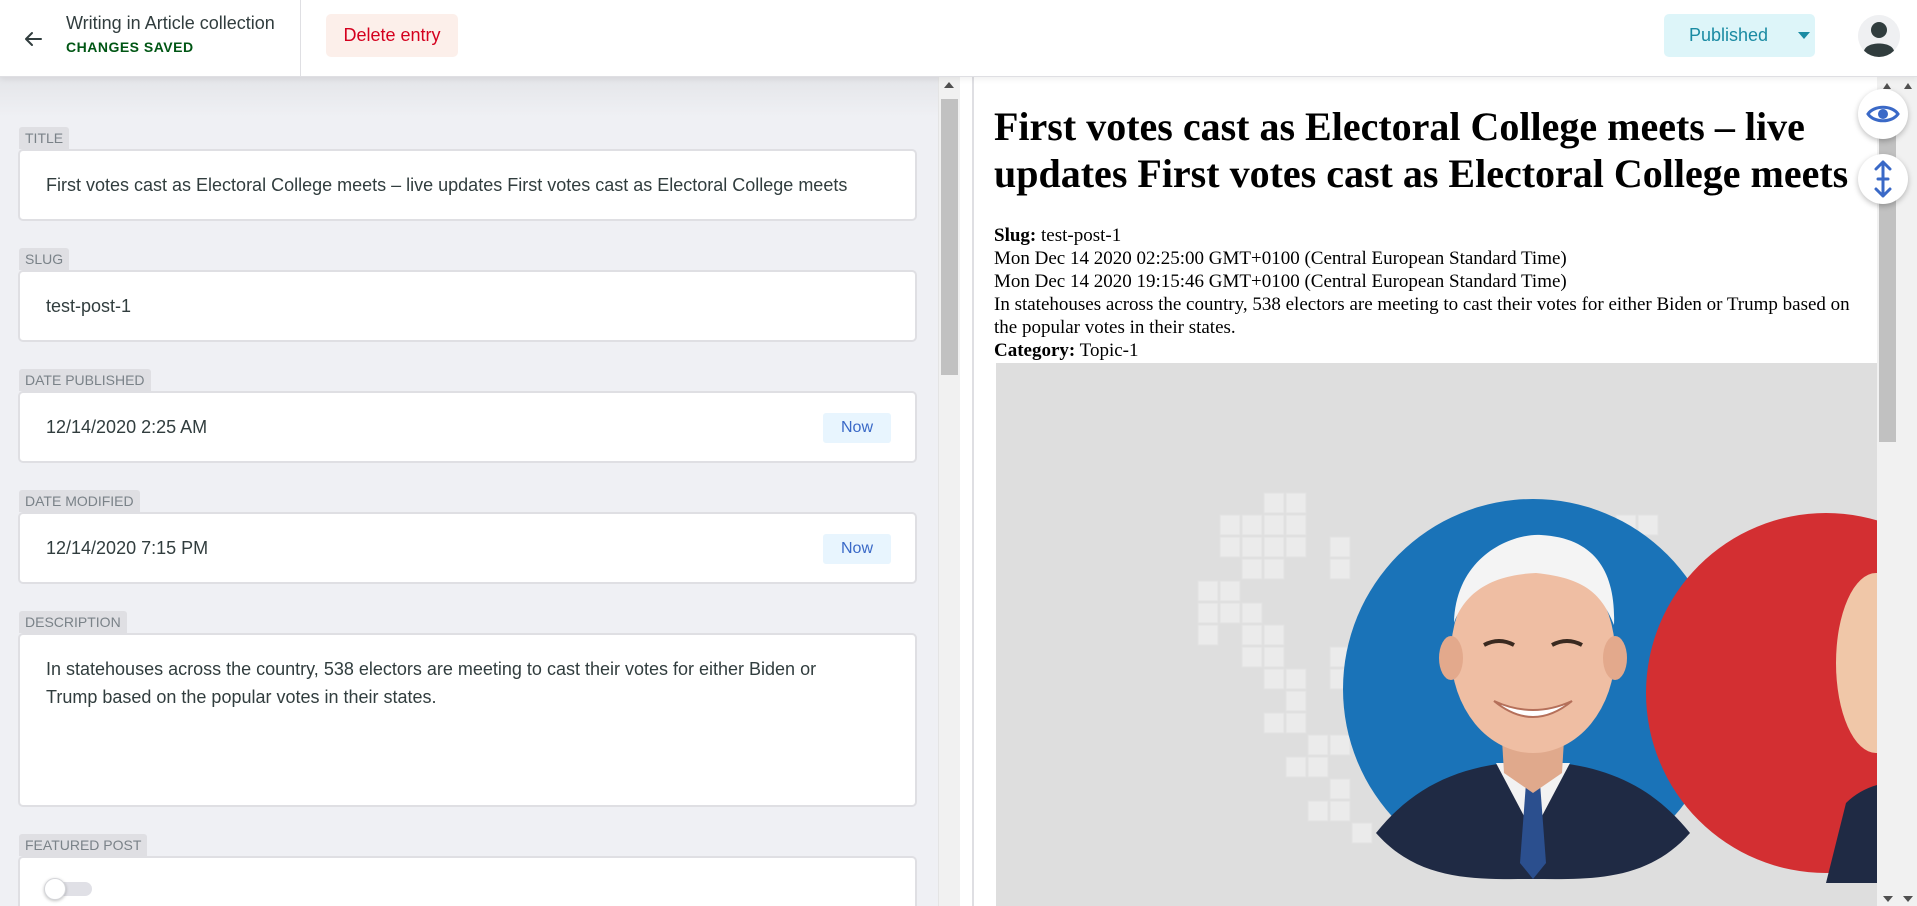 The width and height of the screenshot is (1917, 906). What do you see at coordinates (44, 259) in the screenshot?
I see `slug-label: SLUG` at bounding box center [44, 259].